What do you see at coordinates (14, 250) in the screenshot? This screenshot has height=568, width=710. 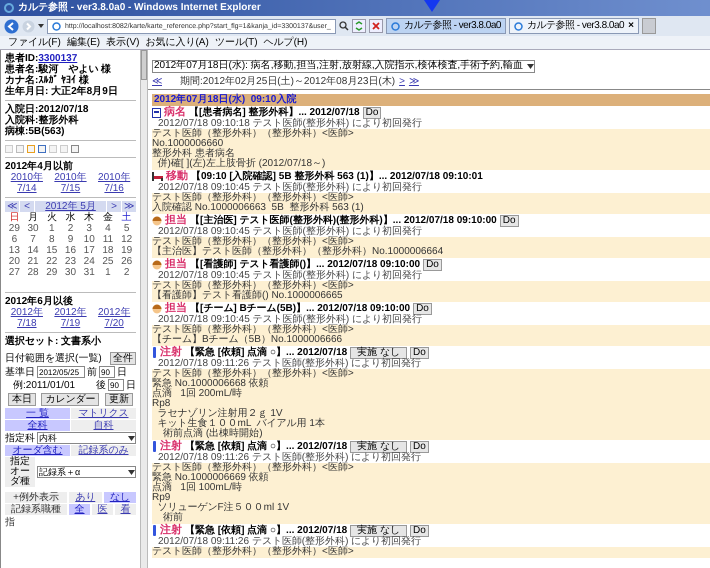 I see `calendar-day: 13` at bounding box center [14, 250].